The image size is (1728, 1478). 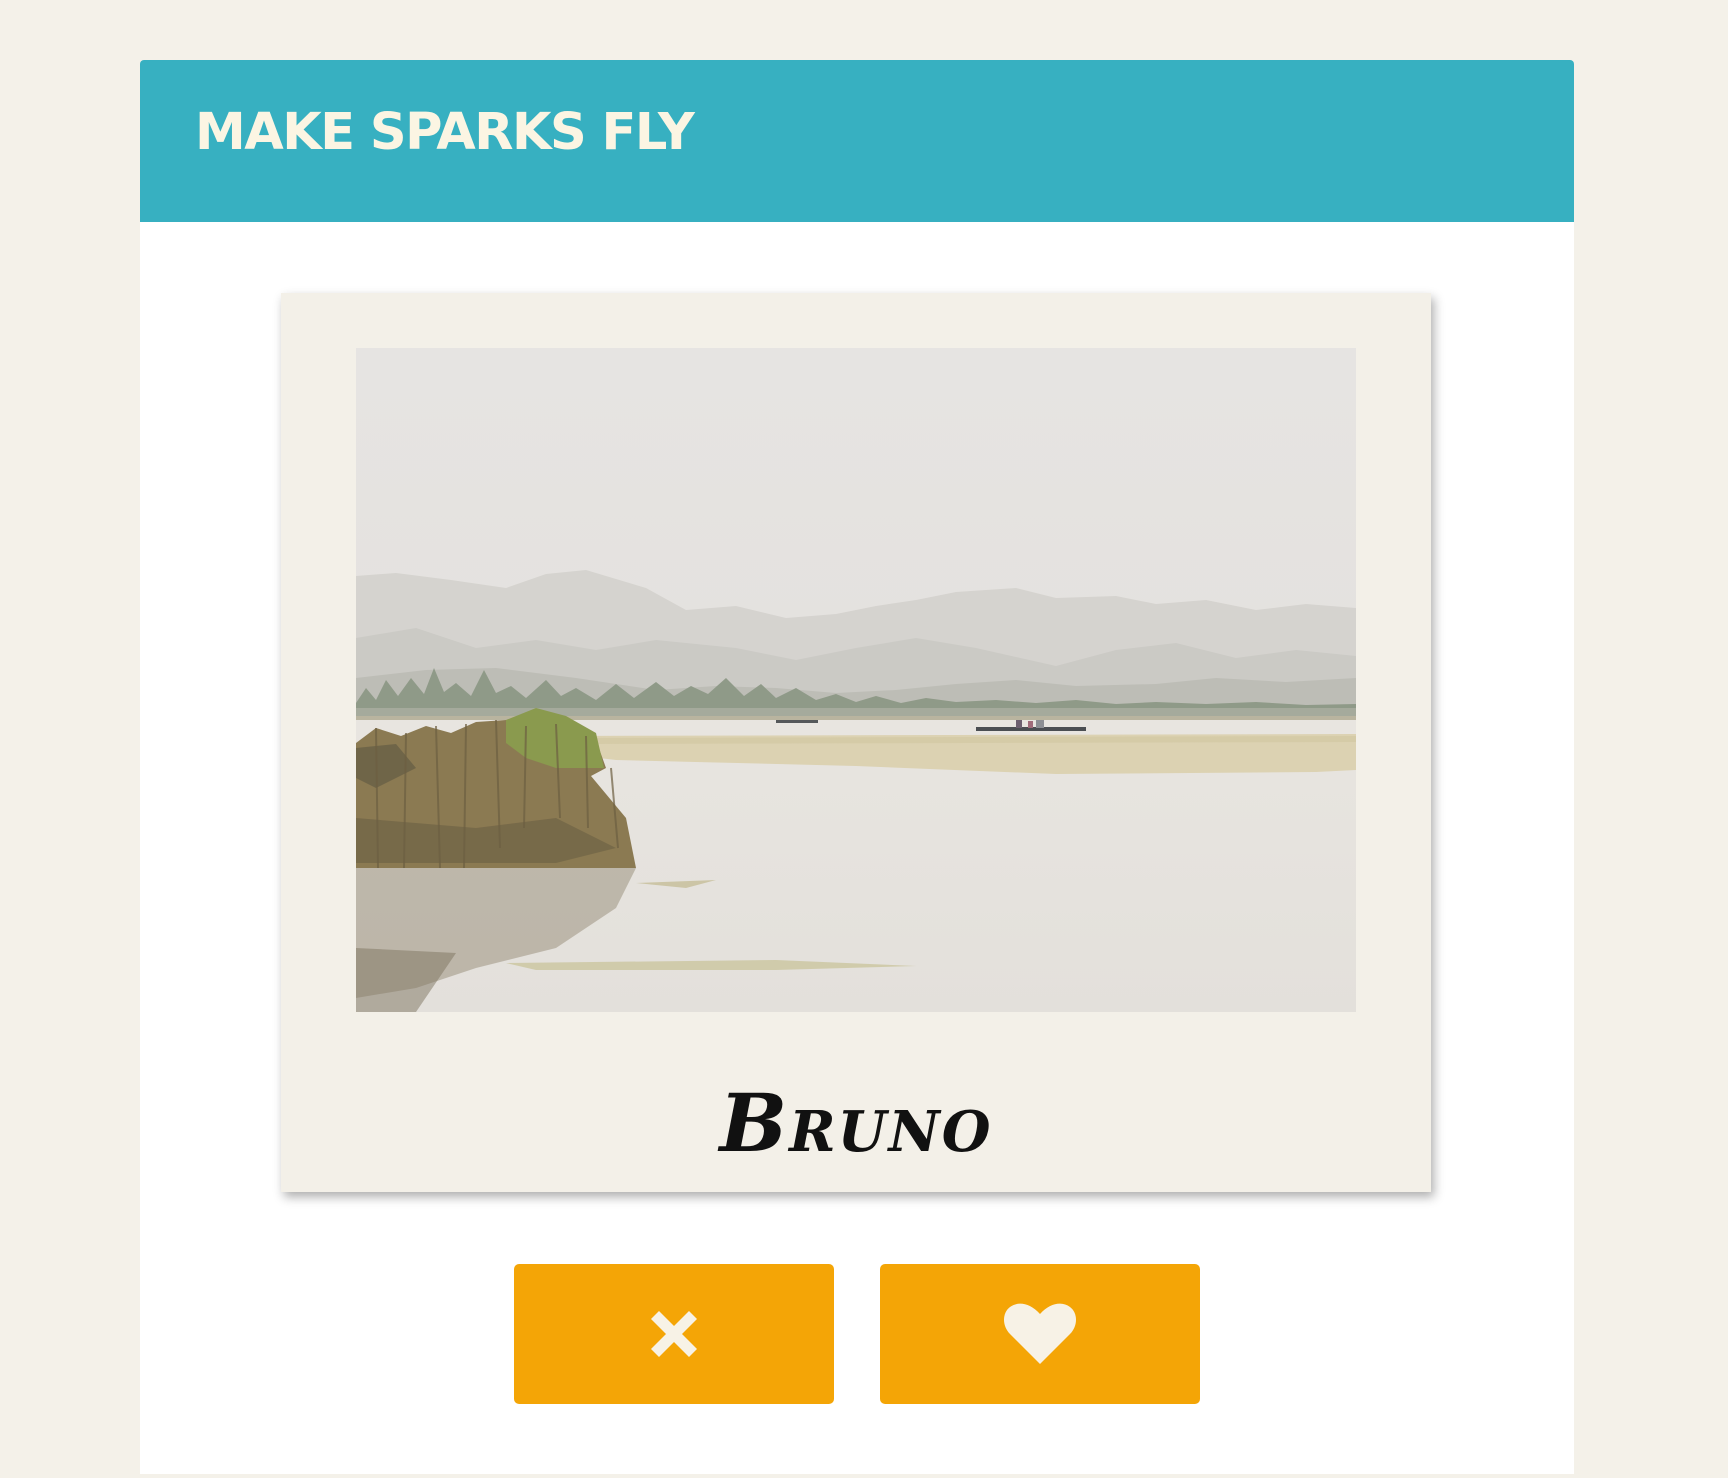 What do you see at coordinates (857, 141) in the screenshot?
I see `app-header: MAKE SPARKS FLY` at bounding box center [857, 141].